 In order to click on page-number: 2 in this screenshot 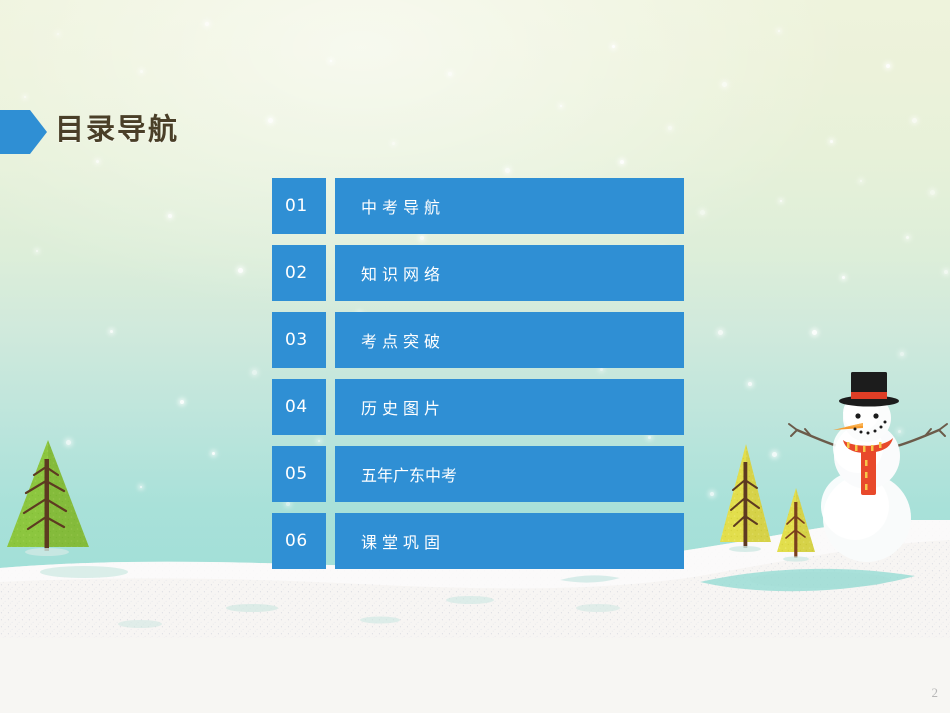, I will do `click(935, 692)`.